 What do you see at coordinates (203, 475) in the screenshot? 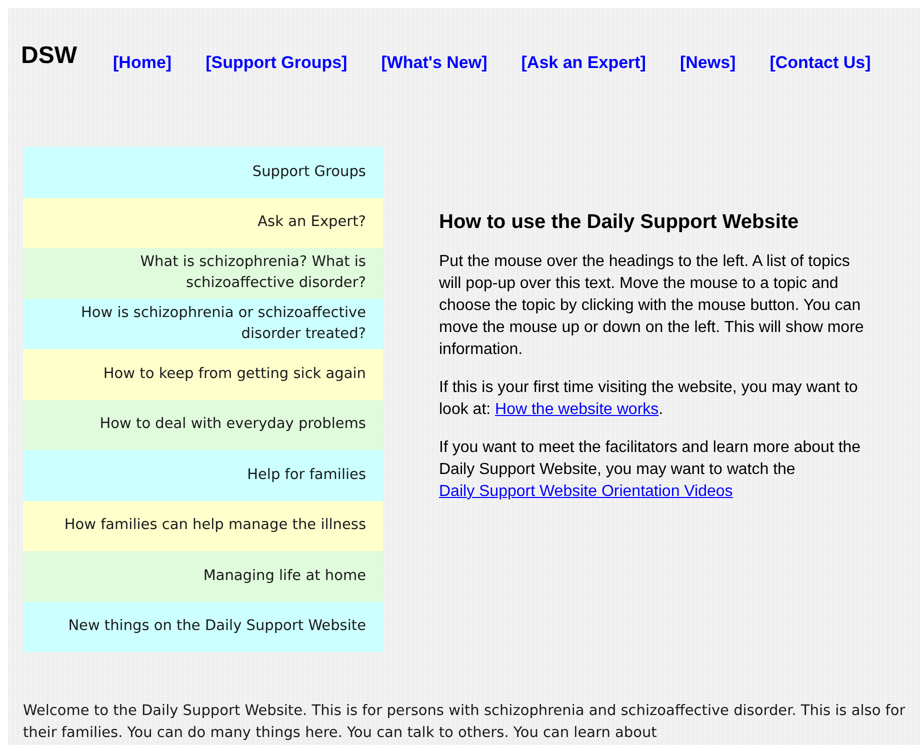
I see `menu-item: Help for families` at bounding box center [203, 475].